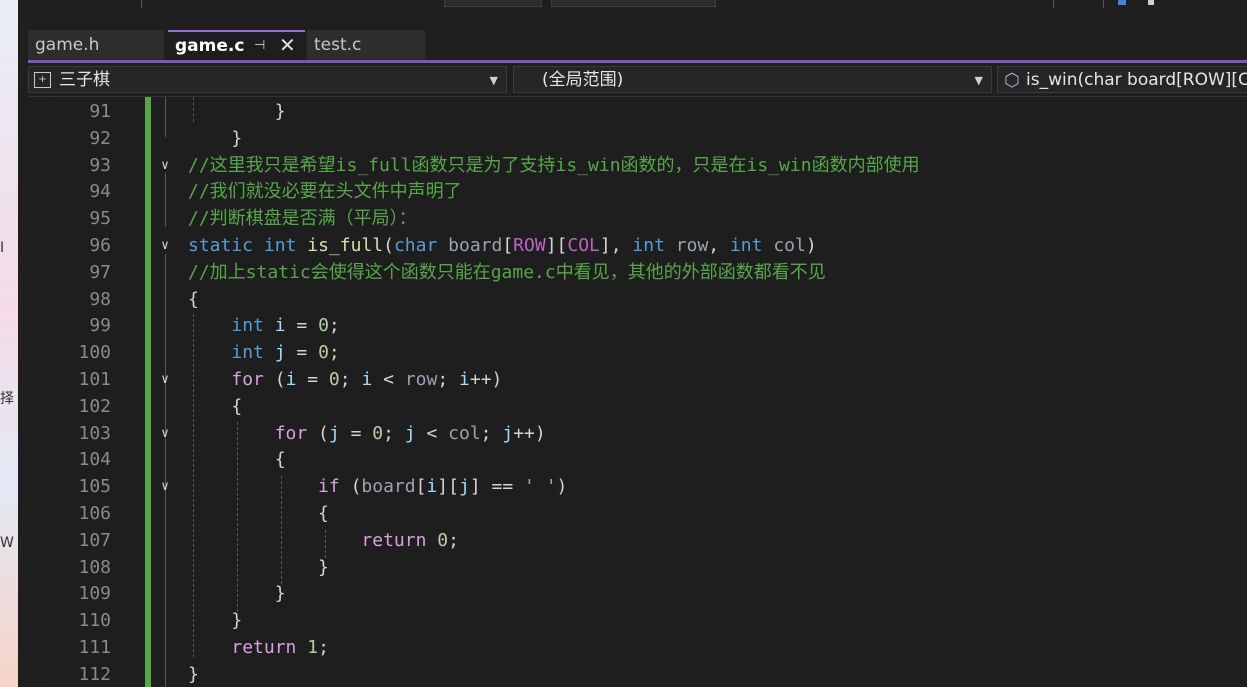 The height and width of the screenshot is (687, 1247). What do you see at coordinates (267, 79) in the screenshot?
I see `project-dropdown: + 三子棋 ▼` at bounding box center [267, 79].